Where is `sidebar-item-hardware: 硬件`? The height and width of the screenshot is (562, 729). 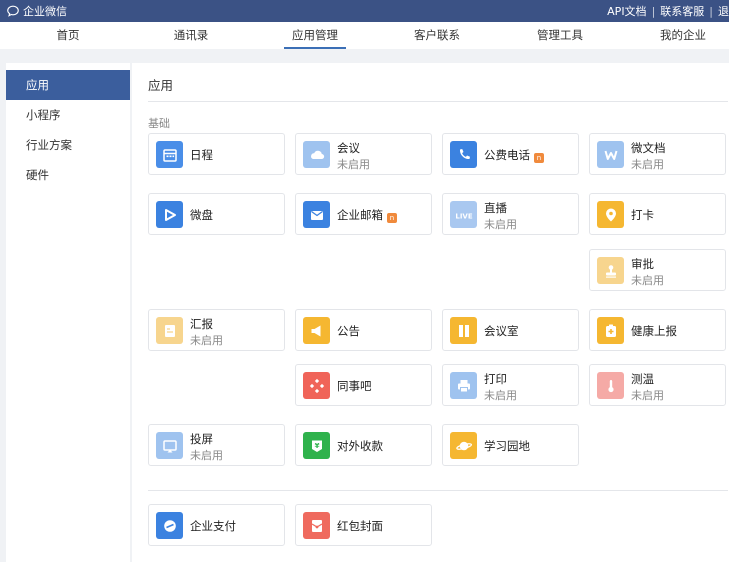
sidebar-item-hardware: 硬件 is located at coordinates (68, 175).